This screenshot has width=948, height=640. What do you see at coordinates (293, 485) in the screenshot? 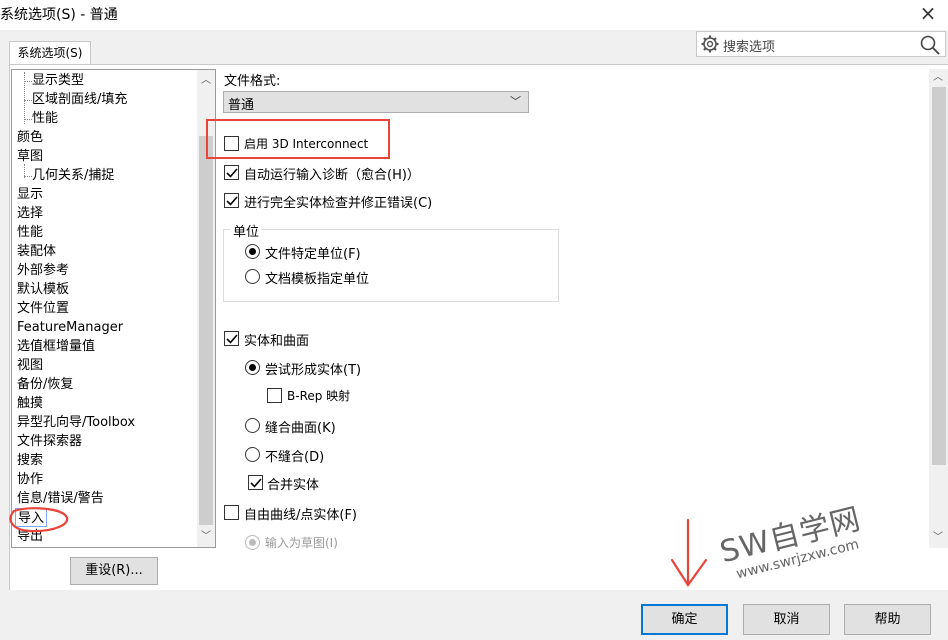
I see `merge-entities-label: 合并实体` at bounding box center [293, 485].